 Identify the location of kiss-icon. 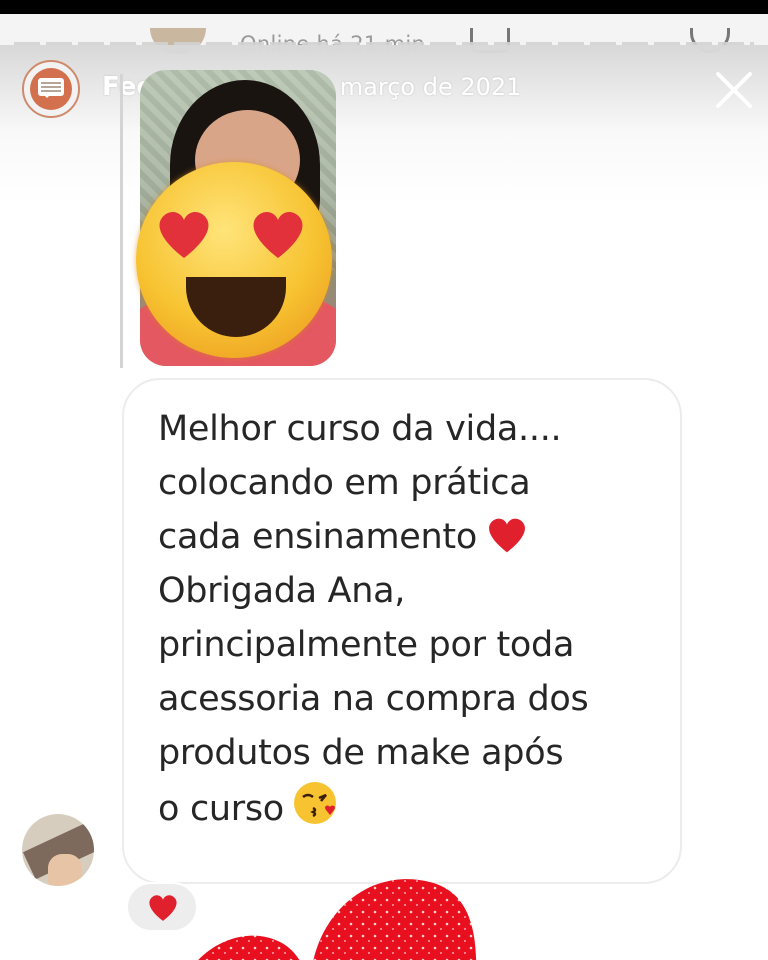
(314, 803).